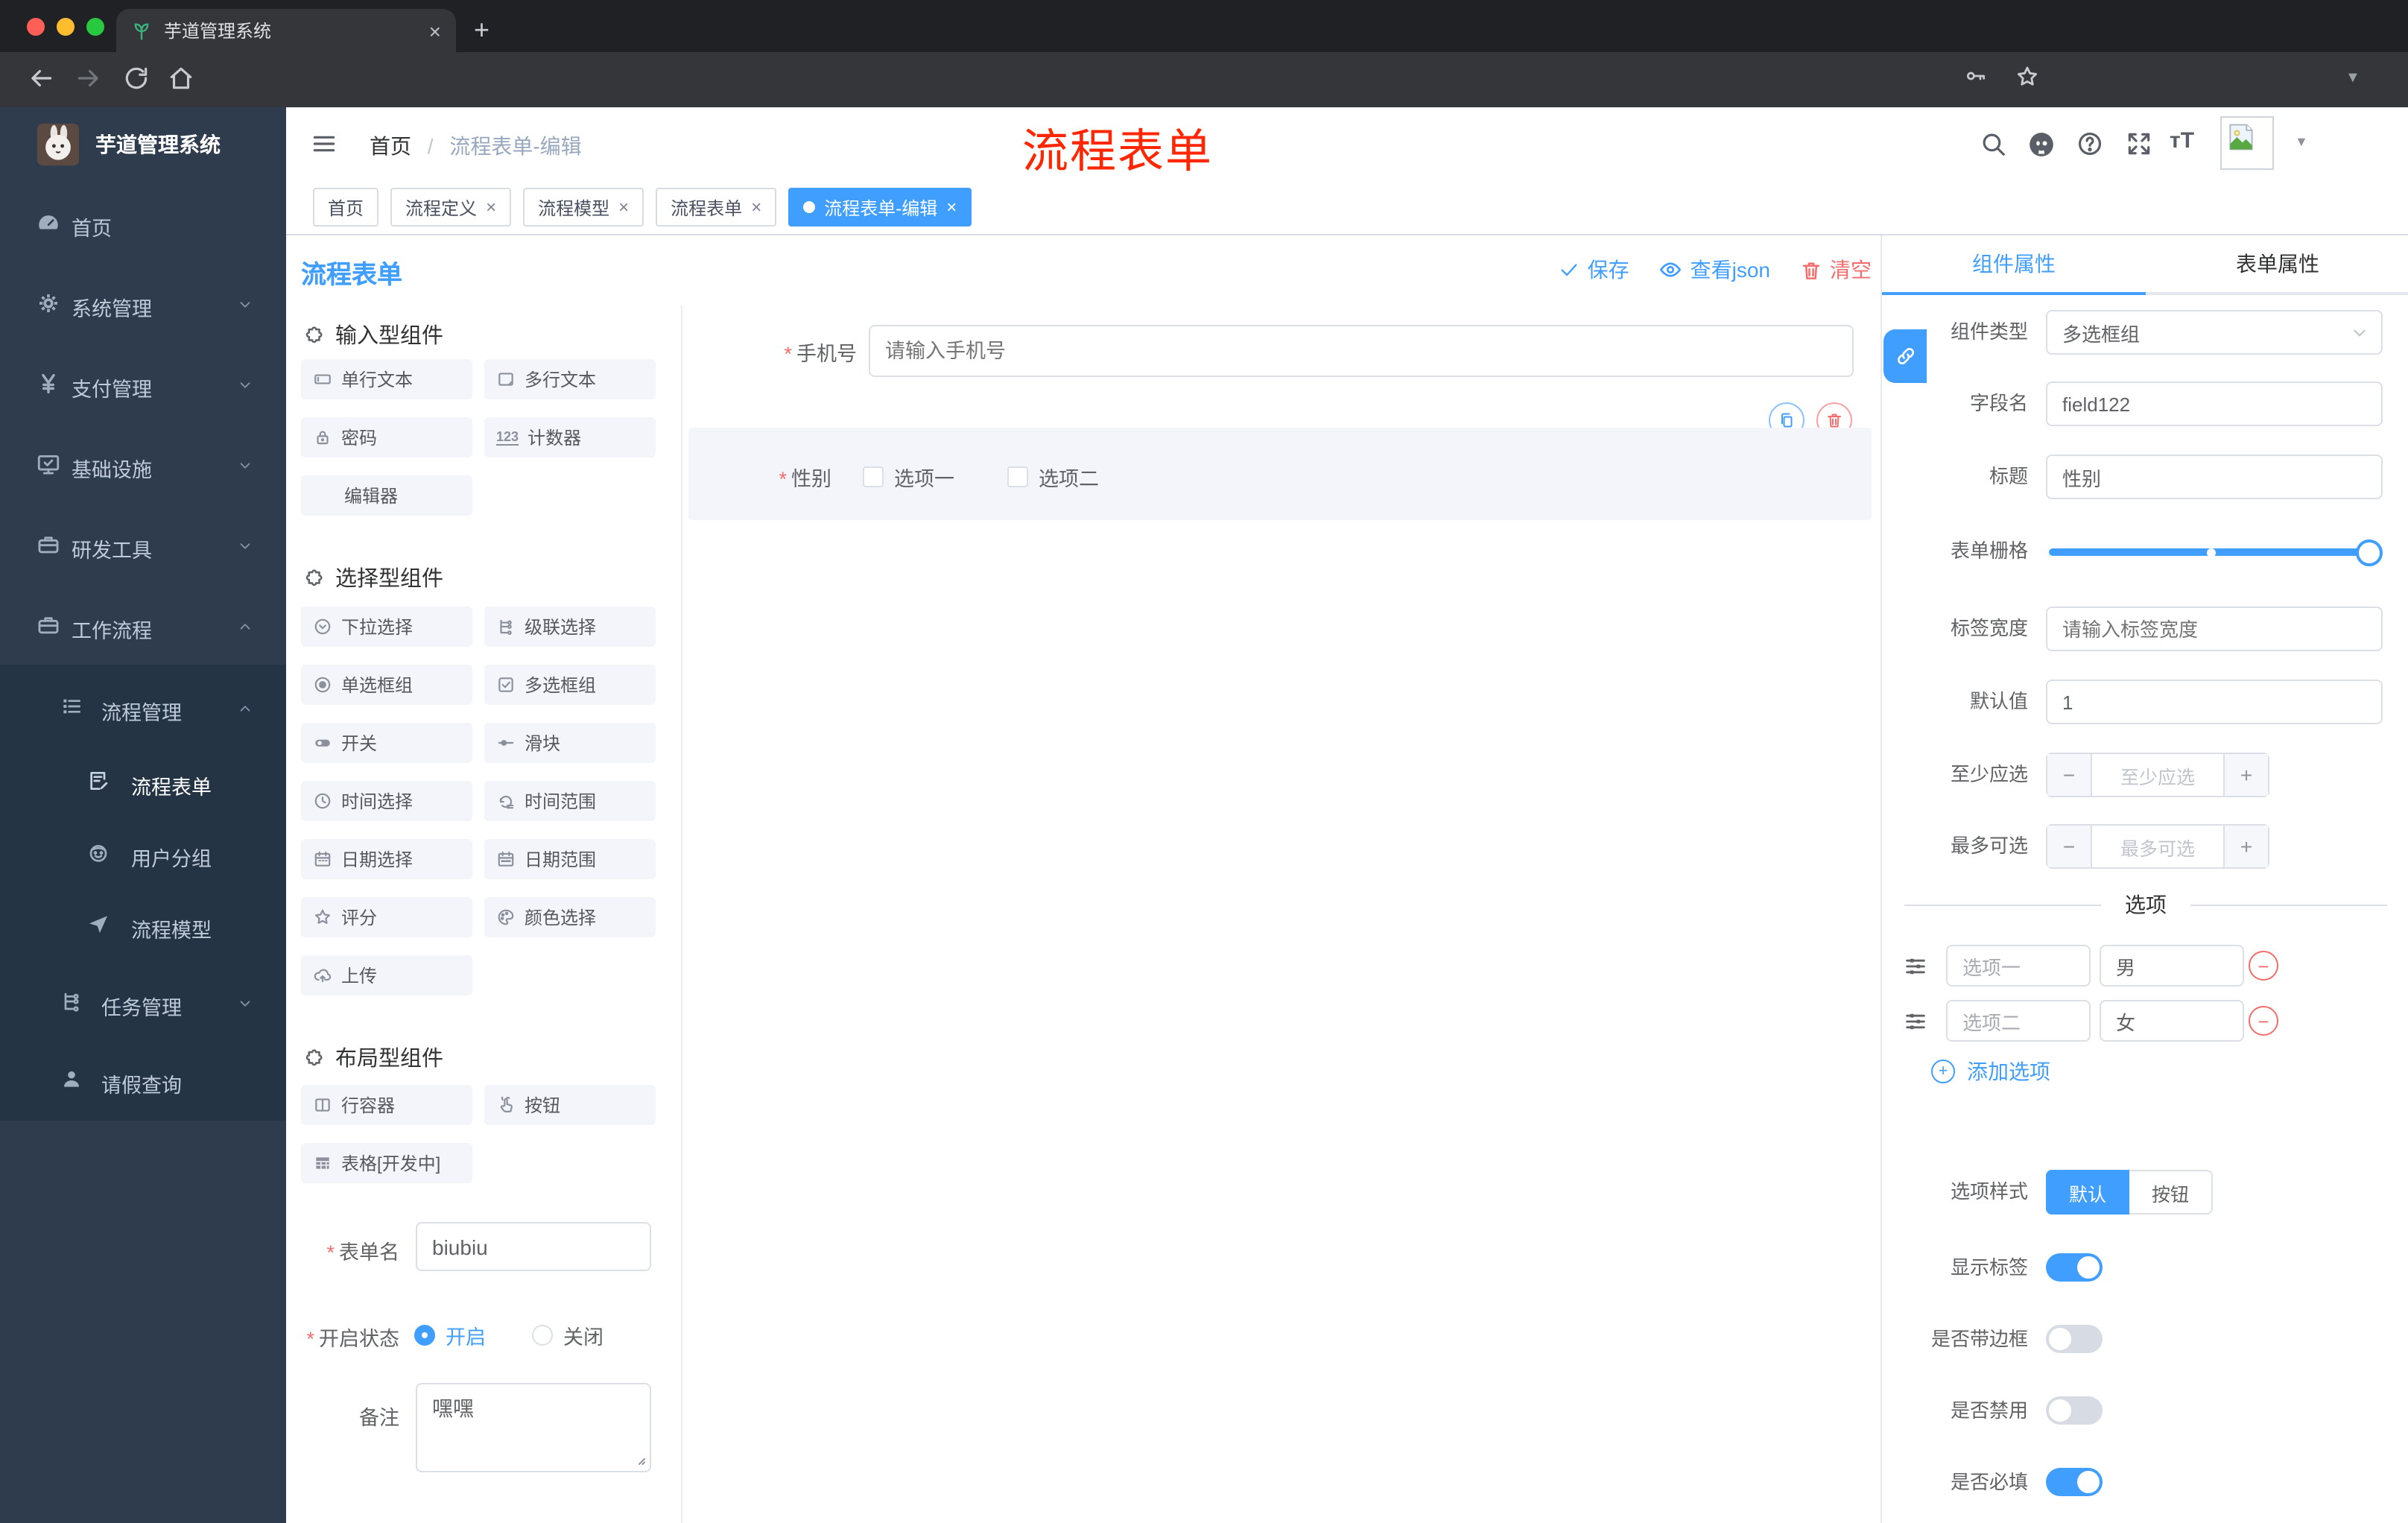  What do you see at coordinates (2074, 1411) in the screenshot?
I see `disabled-toggle` at bounding box center [2074, 1411].